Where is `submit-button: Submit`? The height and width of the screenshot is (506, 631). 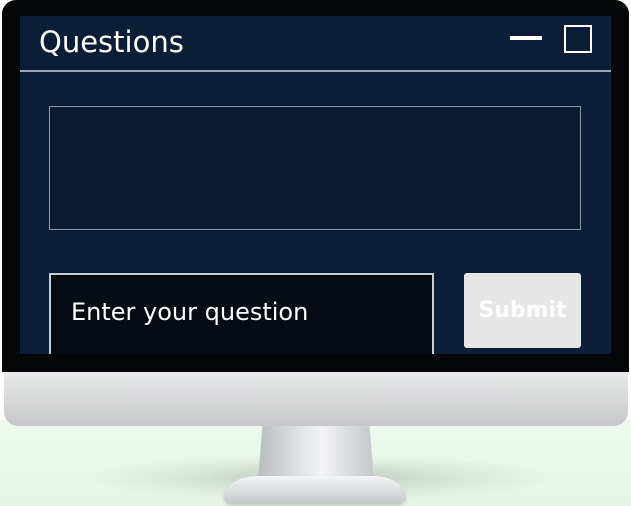 submit-button: Submit is located at coordinates (522, 310).